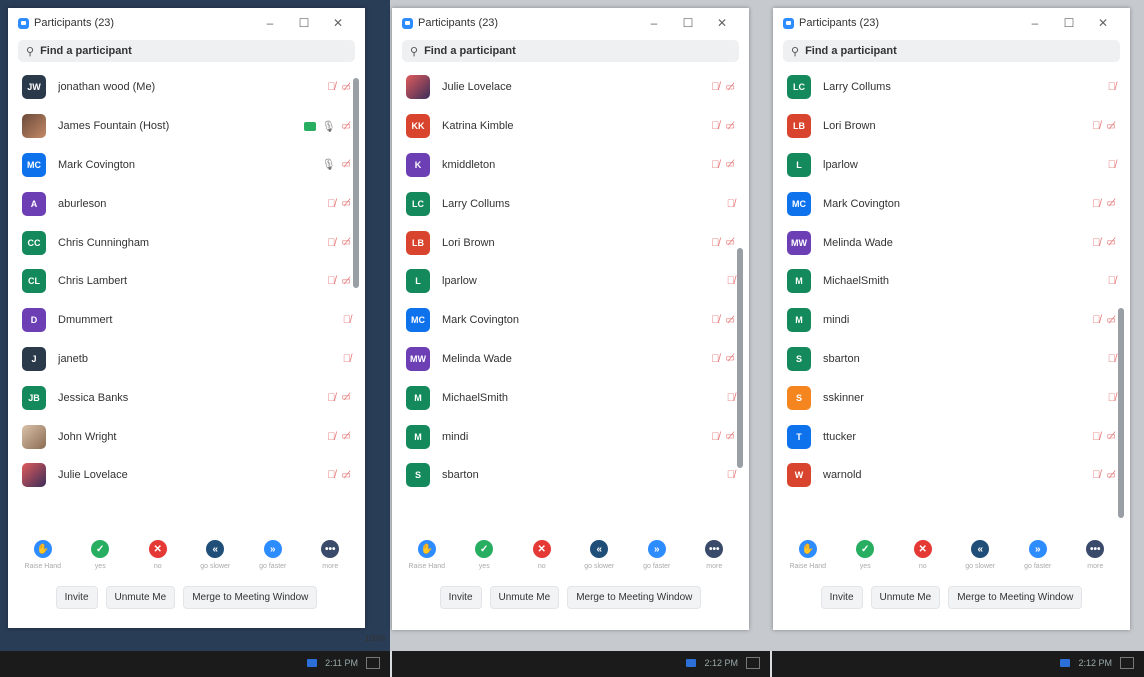 The image size is (1144, 677). I want to click on participant-row: CC Chris Cunningham 🎙̸ ▭̸, so click(186, 242).